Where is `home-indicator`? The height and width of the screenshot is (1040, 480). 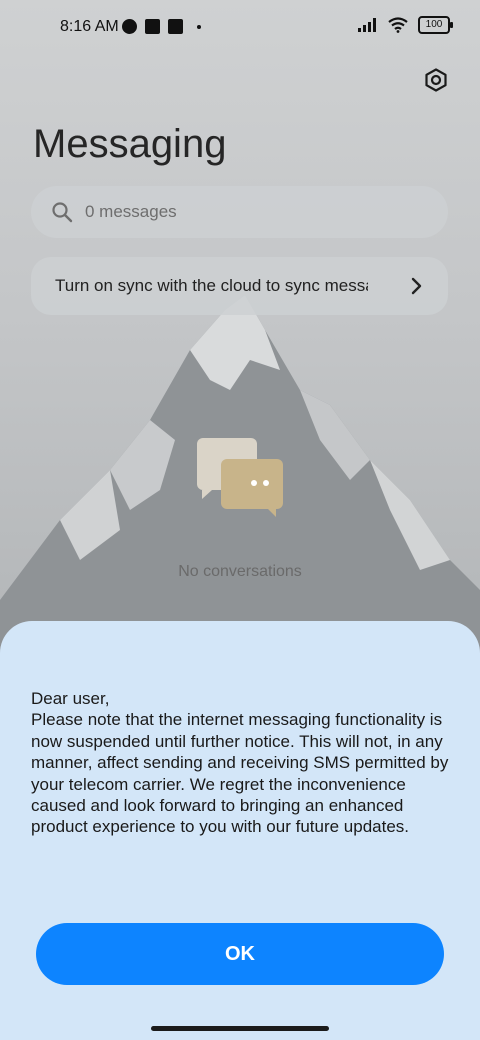 home-indicator is located at coordinates (240, 1028).